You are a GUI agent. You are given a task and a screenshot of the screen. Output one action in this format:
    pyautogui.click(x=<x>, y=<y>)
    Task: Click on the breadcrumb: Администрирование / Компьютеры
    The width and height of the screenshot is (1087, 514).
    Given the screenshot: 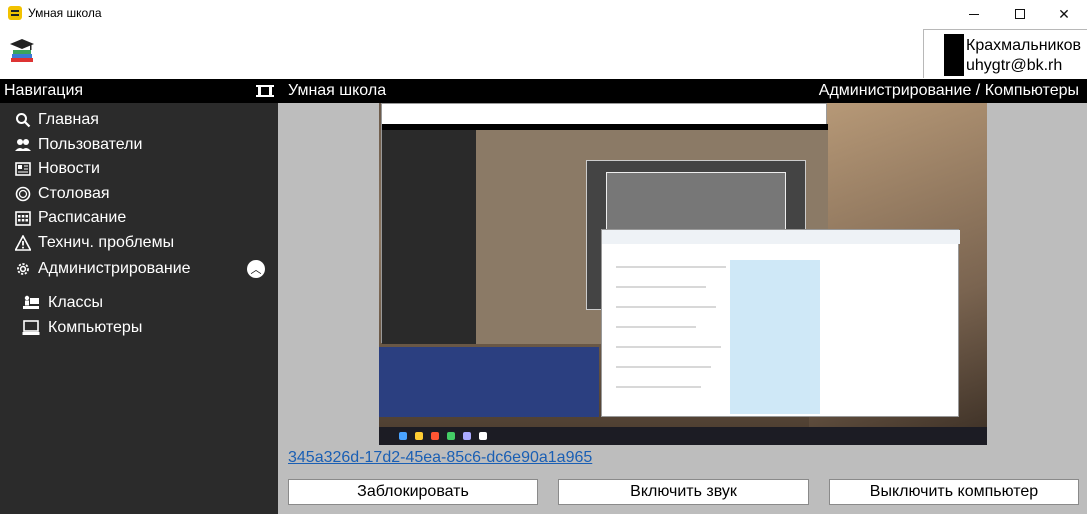 What is the action you would take?
    pyautogui.click(x=948, y=90)
    